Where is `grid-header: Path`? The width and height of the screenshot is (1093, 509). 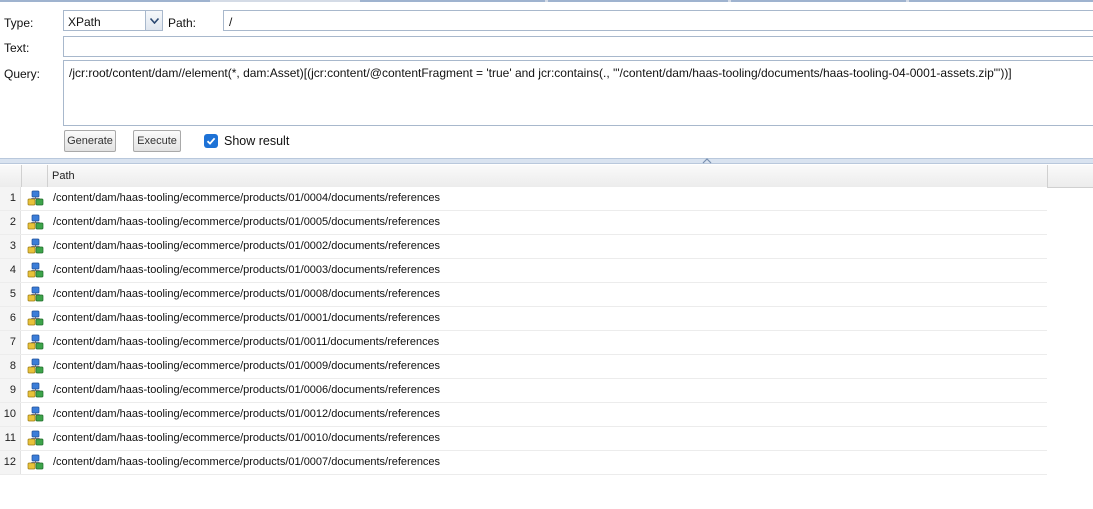
grid-header: Path is located at coordinates (546, 176).